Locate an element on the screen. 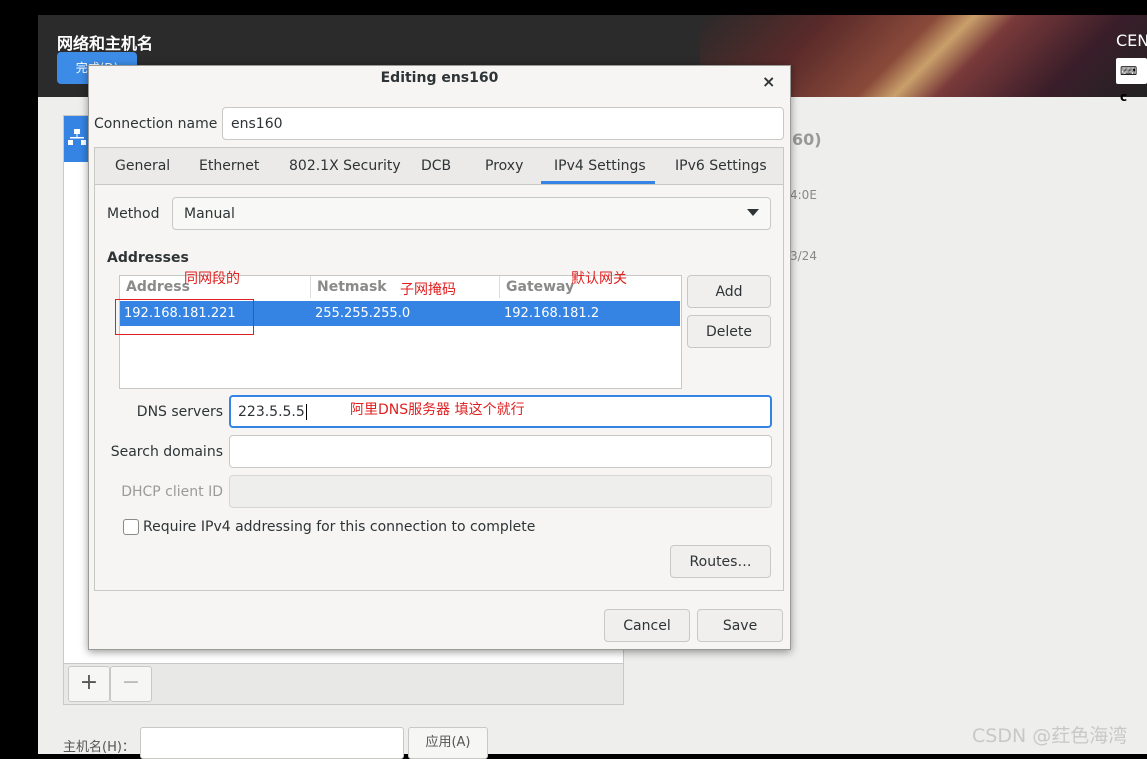  watermark: CSDN @荭色海湾 is located at coordinates (1050, 736).